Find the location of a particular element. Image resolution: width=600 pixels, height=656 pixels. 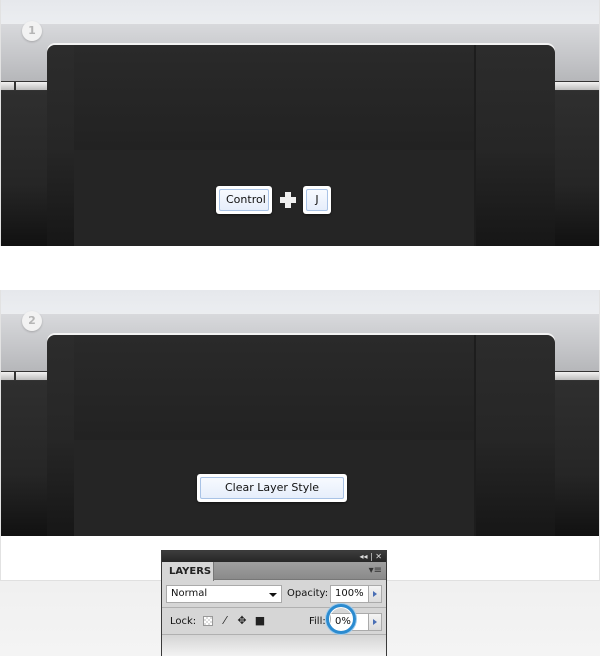

lock-label: Lock: is located at coordinates (183, 621).